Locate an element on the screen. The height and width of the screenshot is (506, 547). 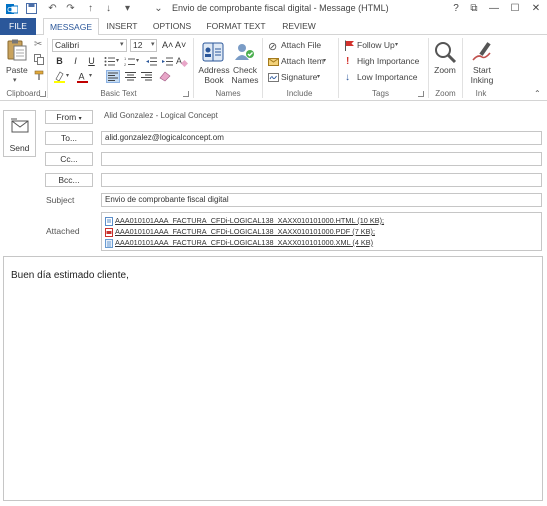
zoom-icon is located at coordinates (445, 52).